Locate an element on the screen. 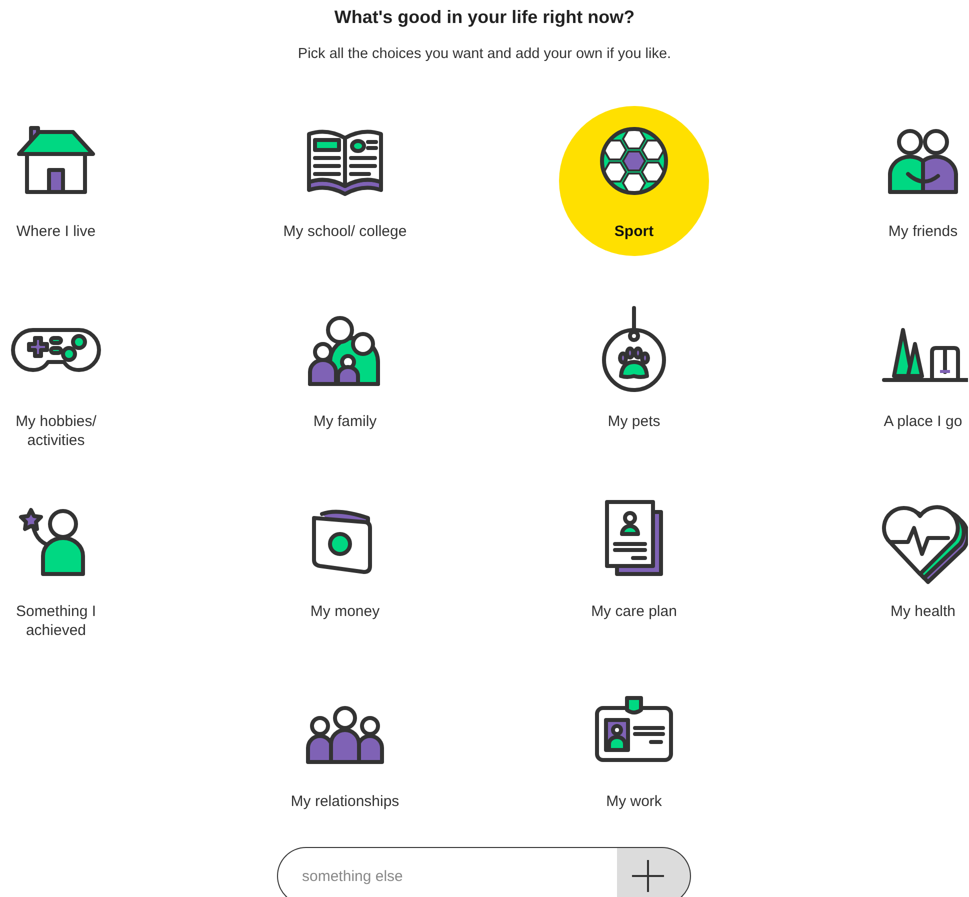 This screenshot has width=969, height=897. choice-button: My care plan is located at coordinates (634, 561).